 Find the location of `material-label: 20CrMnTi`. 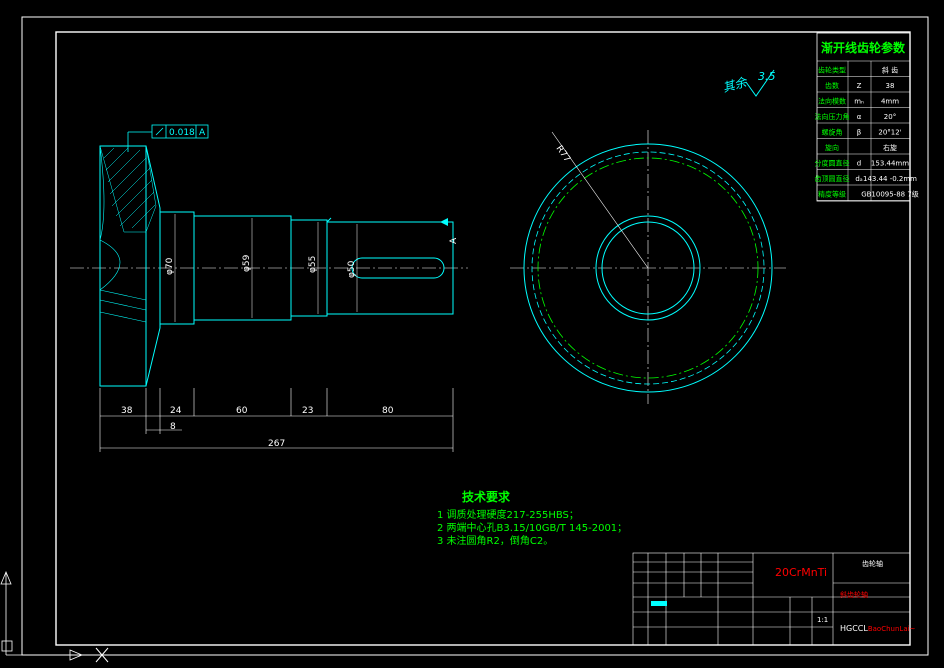

material-label: 20CrMnTi is located at coordinates (801, 572).